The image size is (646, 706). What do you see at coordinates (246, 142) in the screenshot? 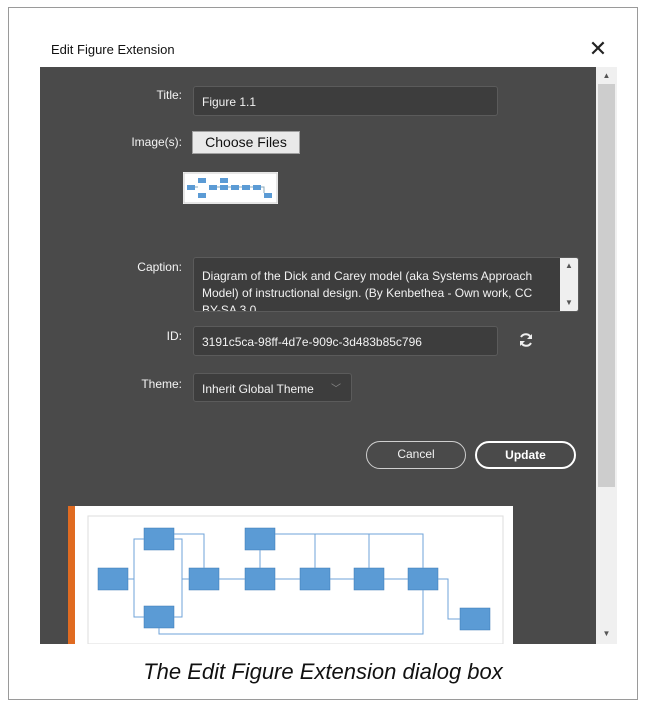
I see `choose-files-button: Choose Files` at bounding box center [246, 142].